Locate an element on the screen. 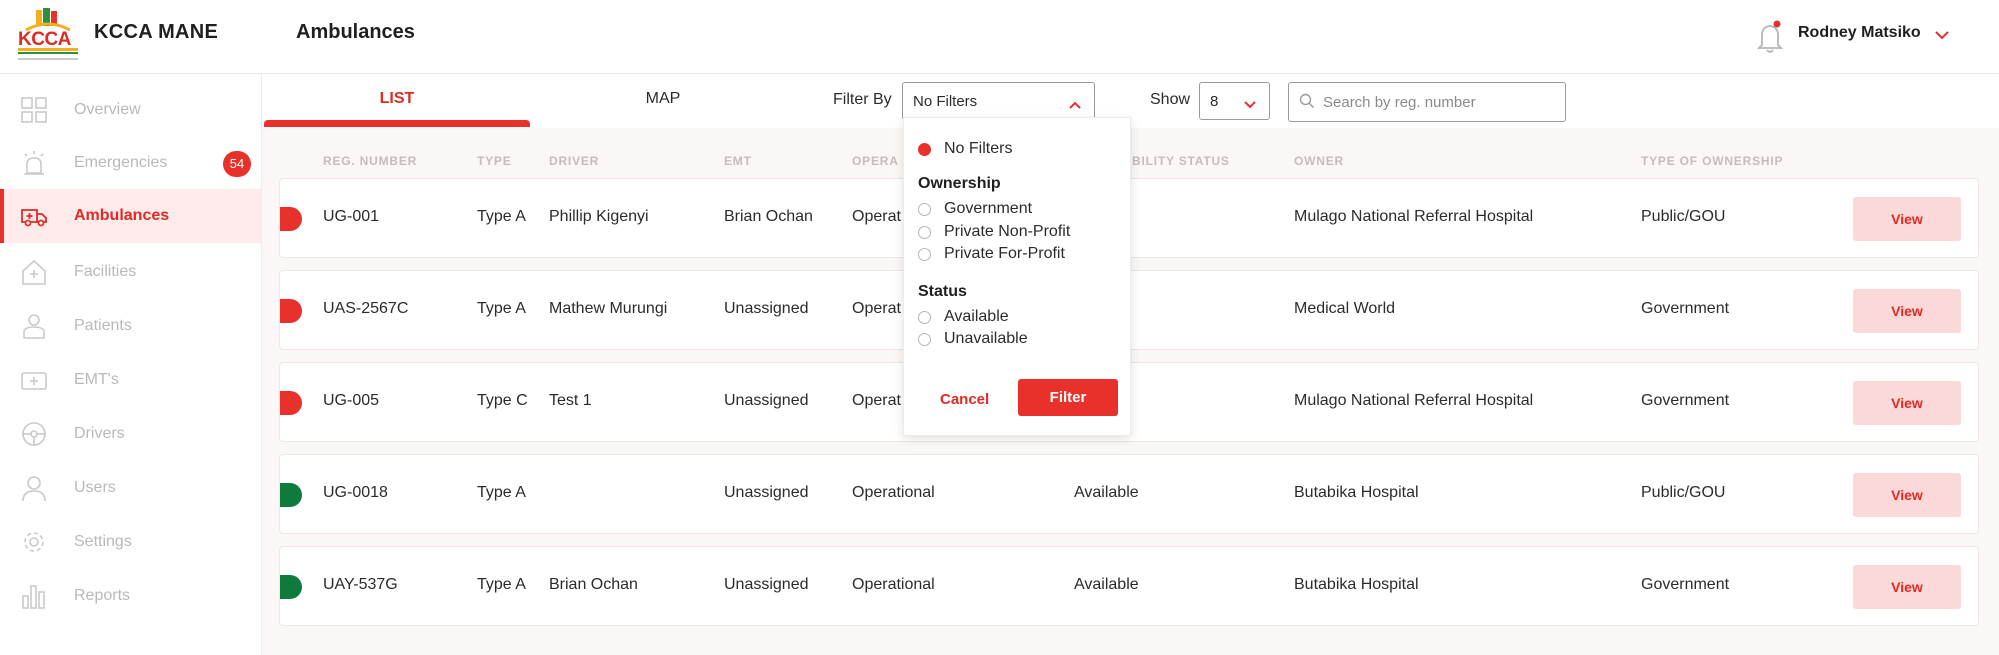 This screenshot has width=1999, height=655. option-government: Government is located at coordinates (988, 209).